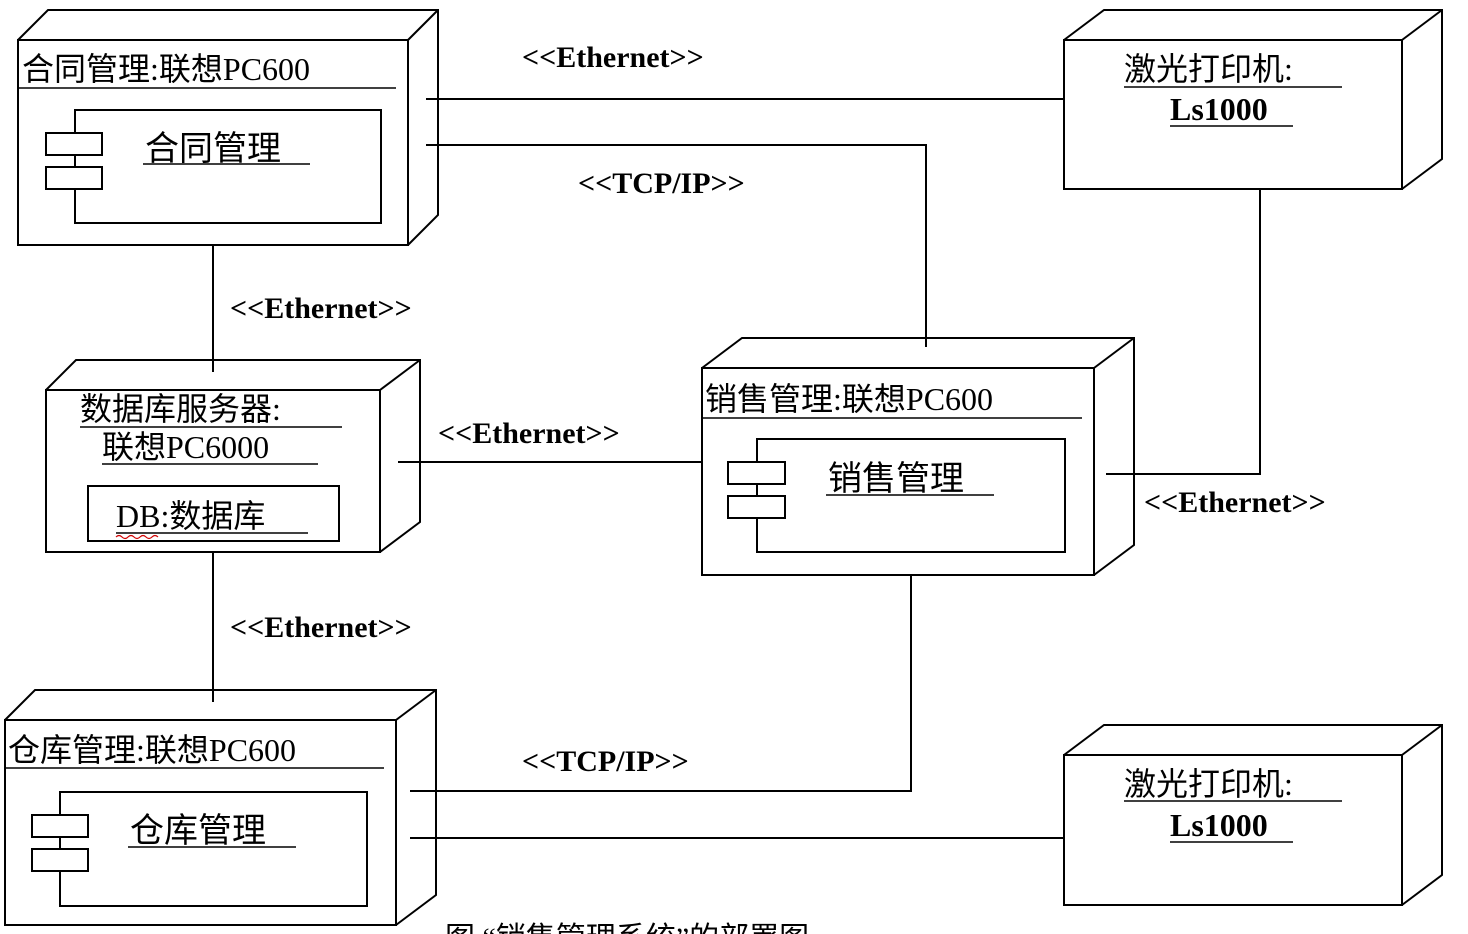 The image size is (1468, 934). What do you see at coordinates (220, 807) in the screenshot?
I see `node-warehouse` at bounding box center [220, 807].